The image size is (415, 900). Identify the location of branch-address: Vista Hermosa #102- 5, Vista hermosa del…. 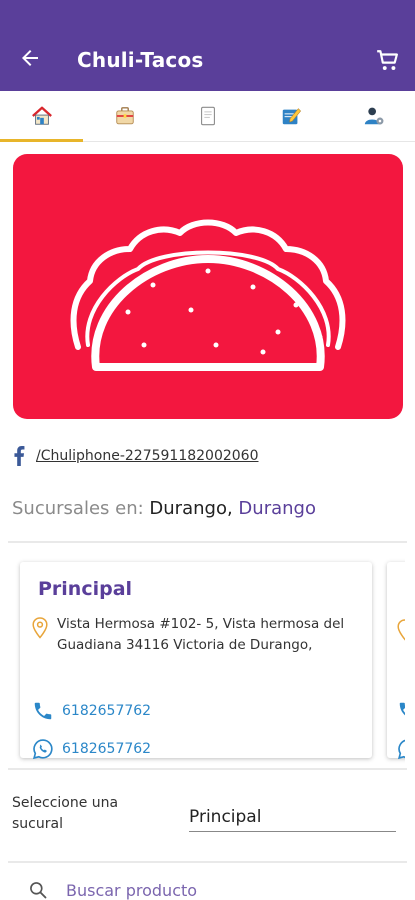
(201, 634).